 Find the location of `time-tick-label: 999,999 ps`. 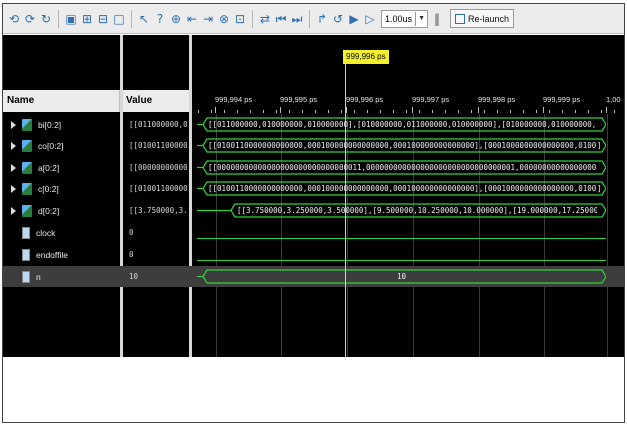

time-tick-label: 999,999 ps is located at coordinates (562, 99).